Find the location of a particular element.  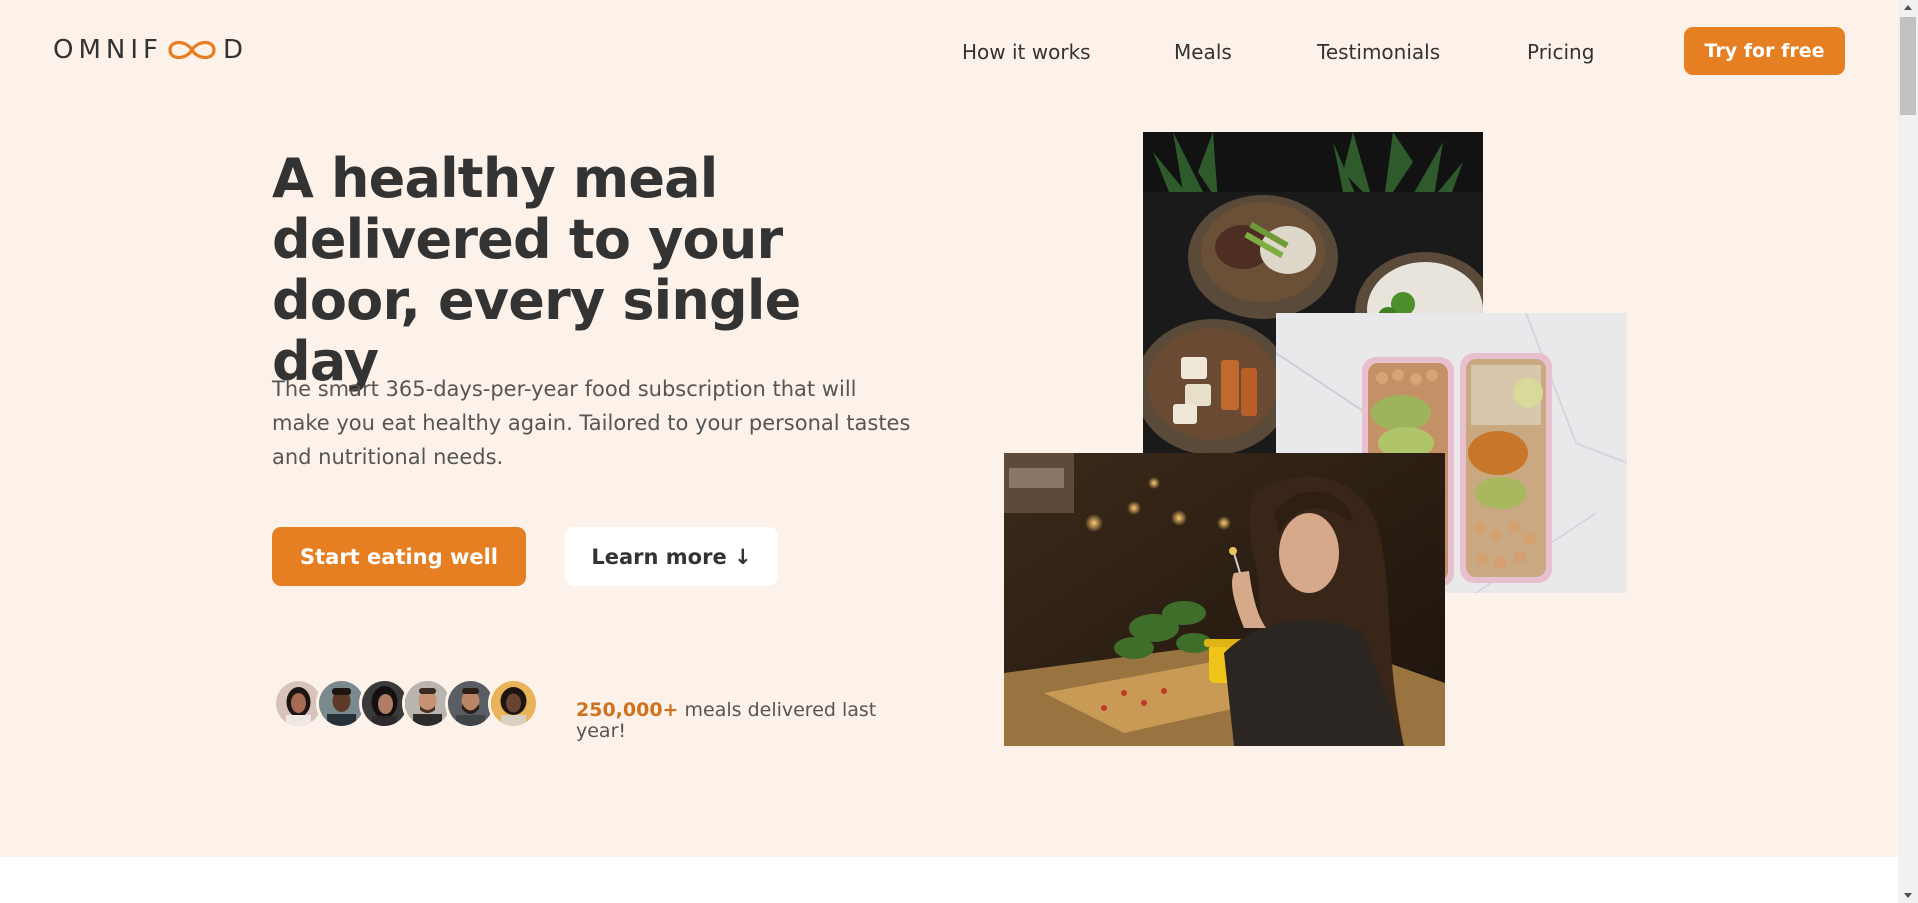

logo-text-left: OMNIF is located at coordinates (108, 50).